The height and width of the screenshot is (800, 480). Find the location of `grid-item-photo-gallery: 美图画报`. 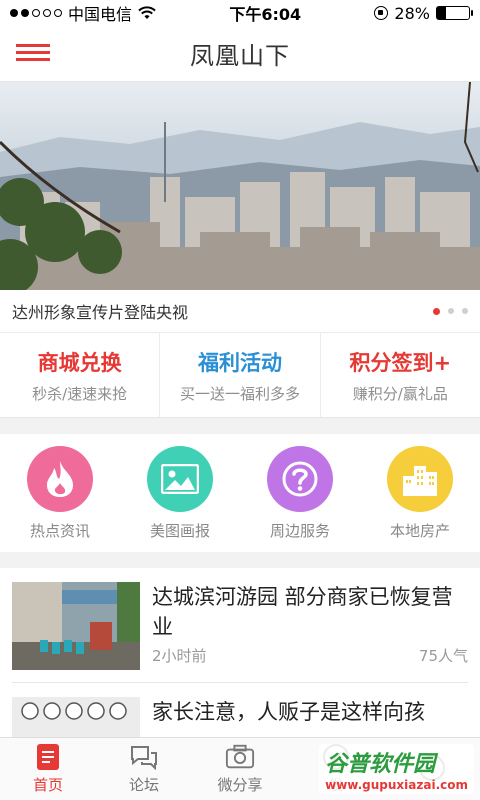

grid-item-photo-gallery: 美图画报 is located at coordinates (180, 493).